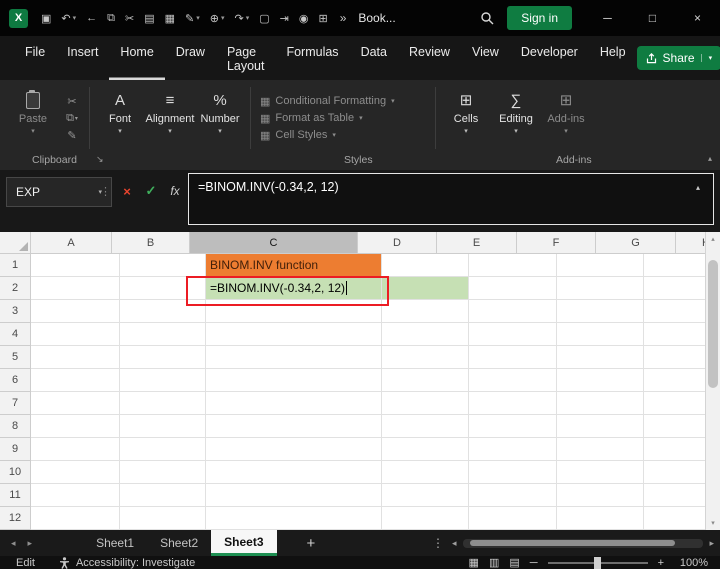  I want to click on menu-tab-help: Help, so click(613, 58).